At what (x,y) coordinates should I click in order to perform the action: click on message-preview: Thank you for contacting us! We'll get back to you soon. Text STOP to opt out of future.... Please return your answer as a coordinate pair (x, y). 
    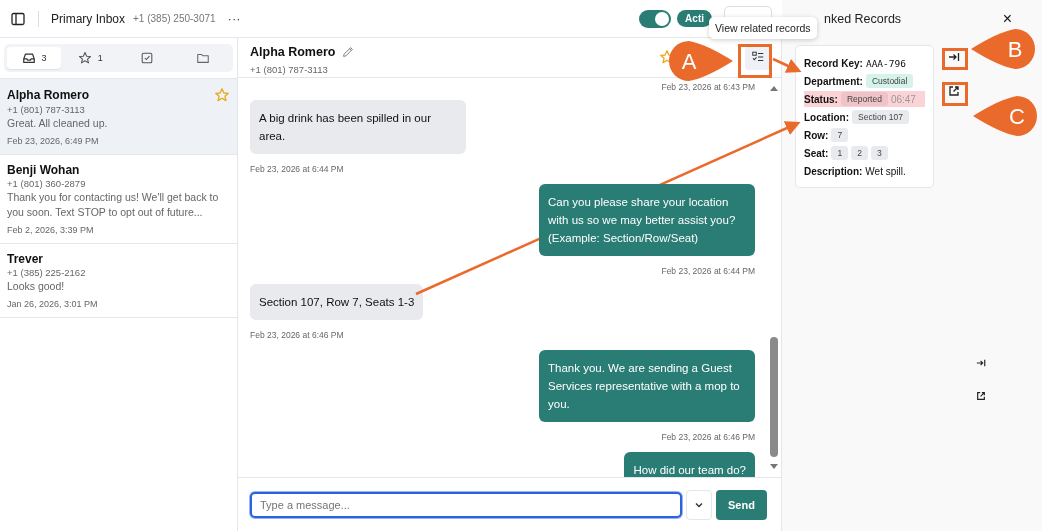
    Looking at the image, I should click on (113, 205).